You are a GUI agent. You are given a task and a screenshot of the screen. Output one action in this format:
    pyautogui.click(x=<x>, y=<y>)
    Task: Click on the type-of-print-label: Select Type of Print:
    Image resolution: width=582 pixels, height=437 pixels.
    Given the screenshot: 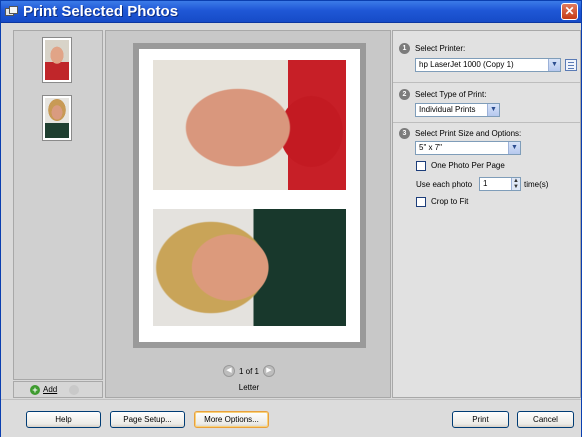 What is the action you would take?
    pyautogui.click(x=451, y=94)
    